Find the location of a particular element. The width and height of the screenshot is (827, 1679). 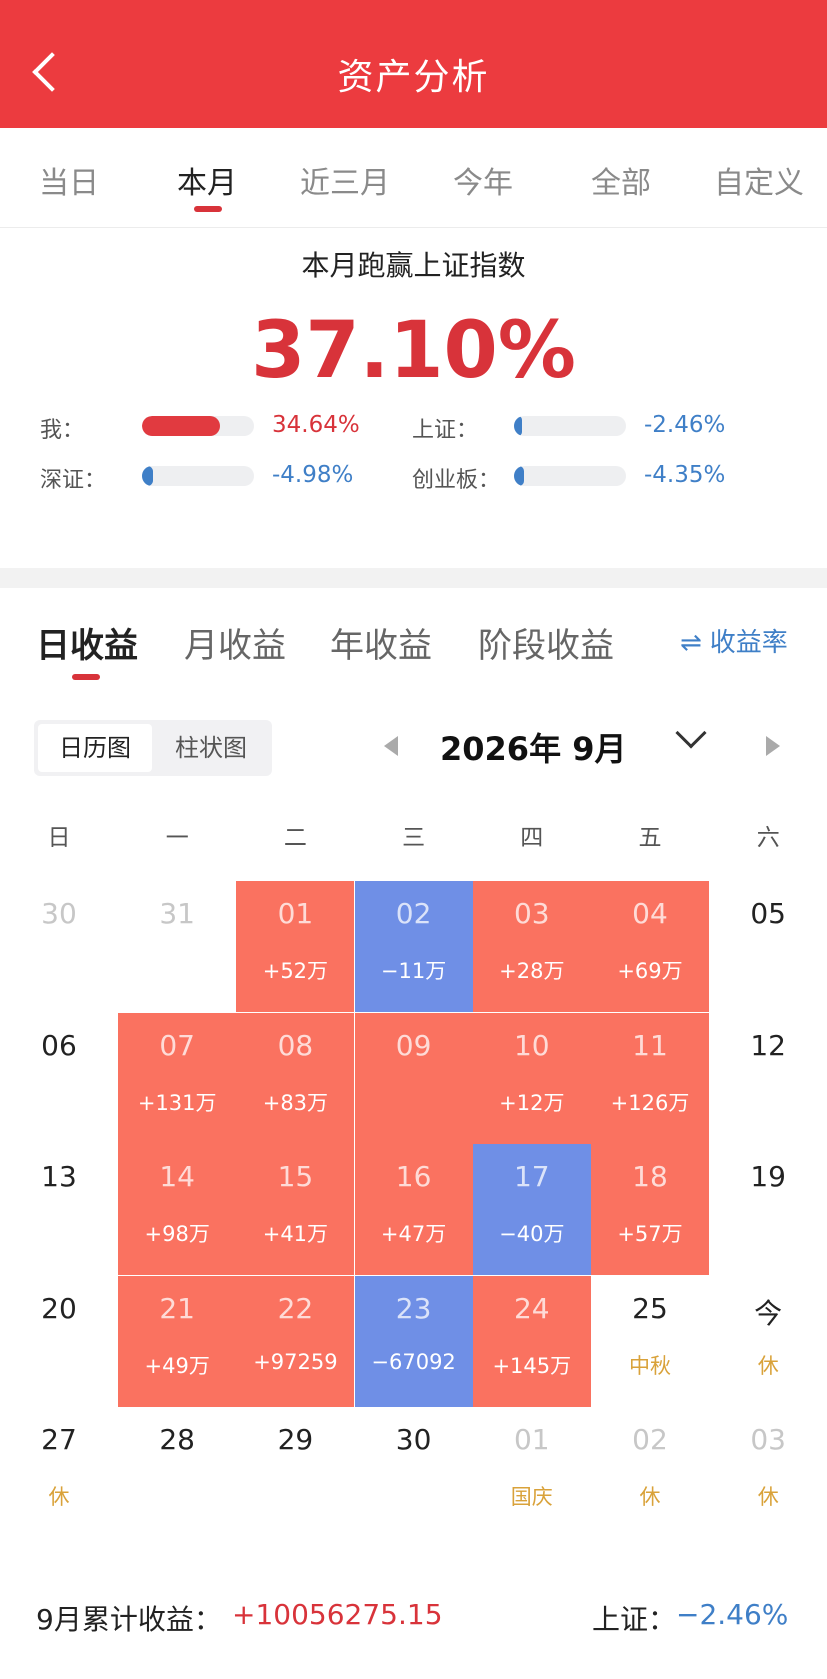

weekday-label: 六 is located at coordinates (768, 838).